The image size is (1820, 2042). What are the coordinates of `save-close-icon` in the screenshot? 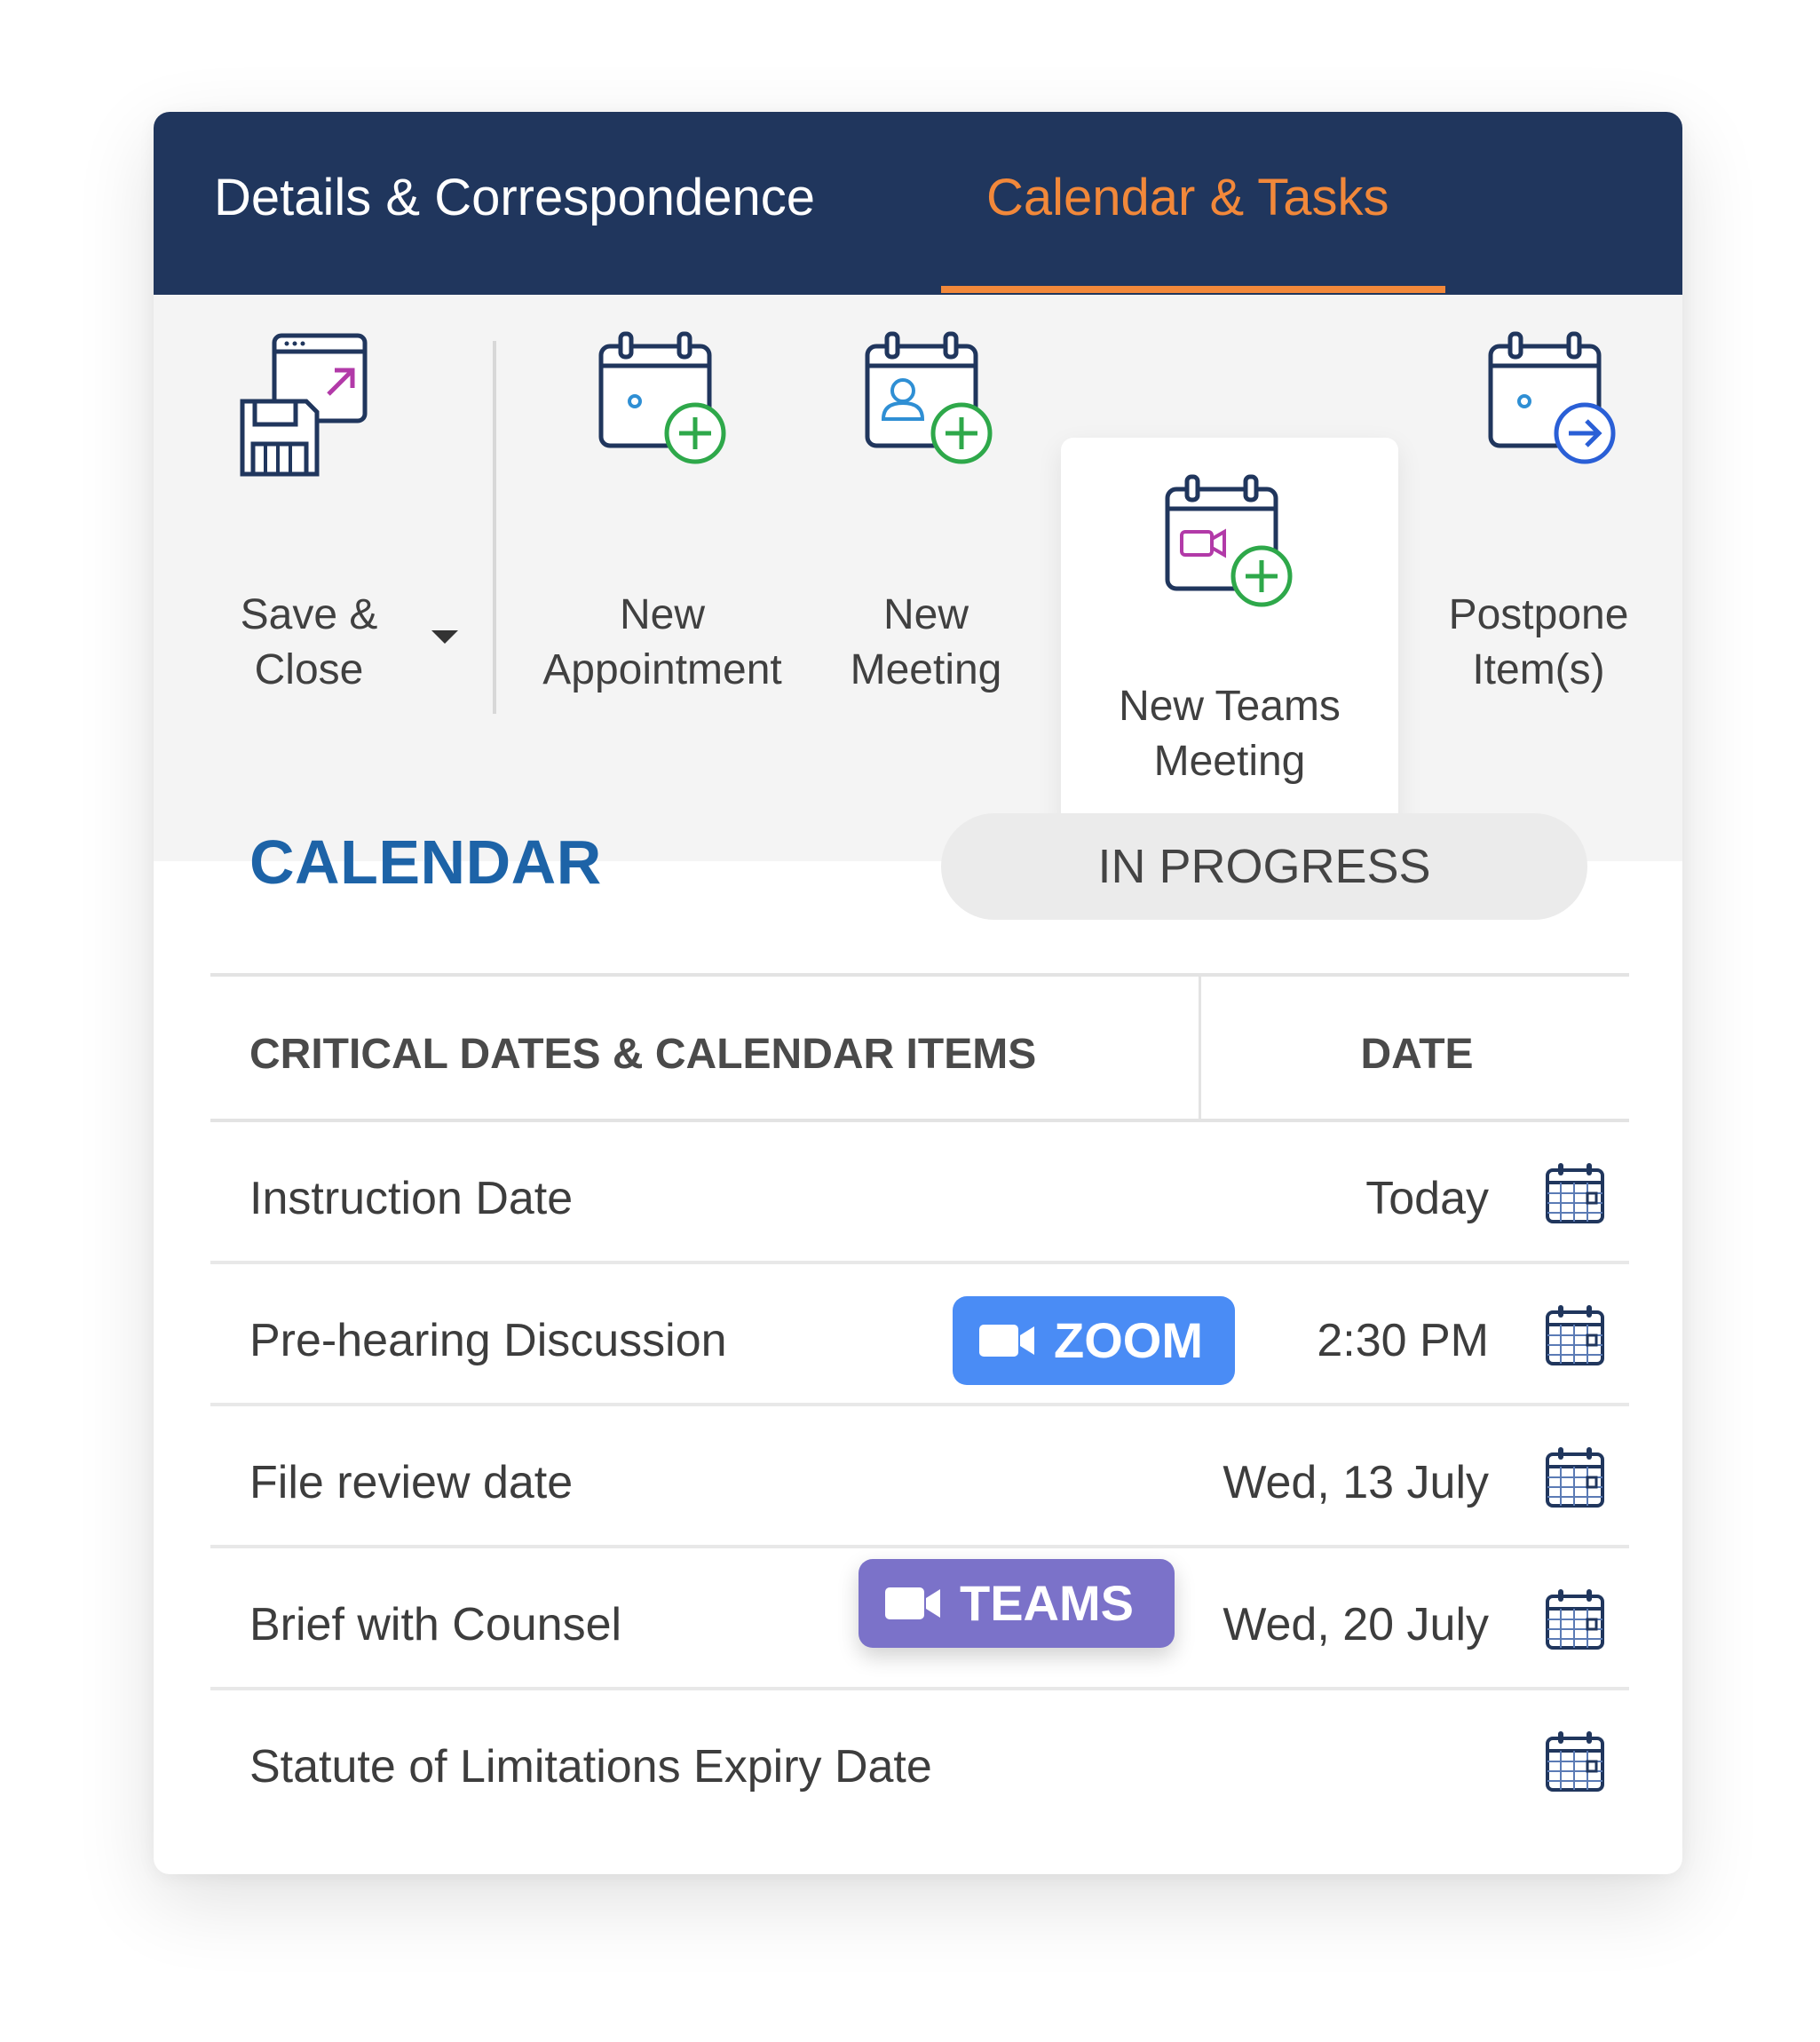 It's located at (304, 405).